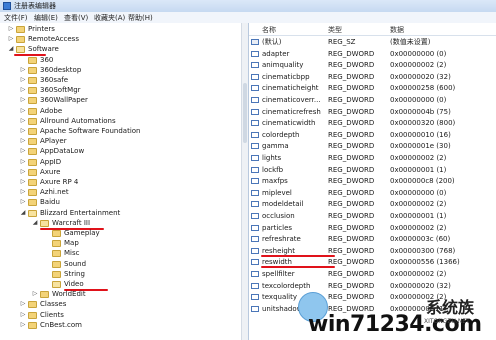  What do you see at coordinates (372, 54) in the screenshot?
I see `value-row: adapter REG_DWORD 0x00000000 (0)` at bounding box center [372, 54].